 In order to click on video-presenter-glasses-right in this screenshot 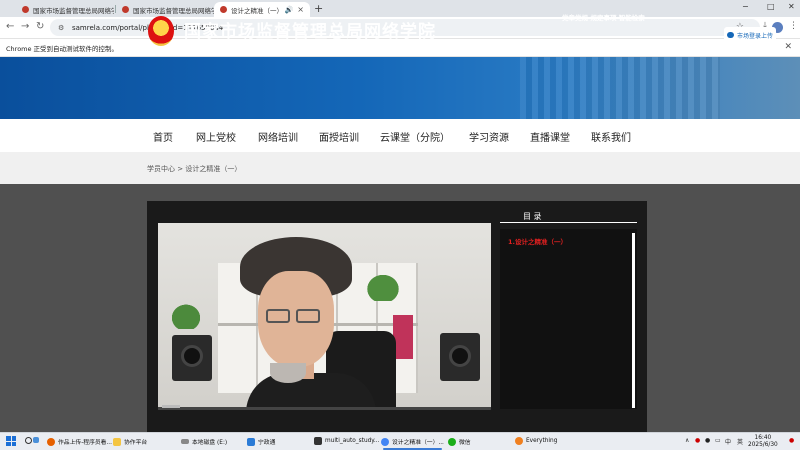, I will do `click(308, 316)`.